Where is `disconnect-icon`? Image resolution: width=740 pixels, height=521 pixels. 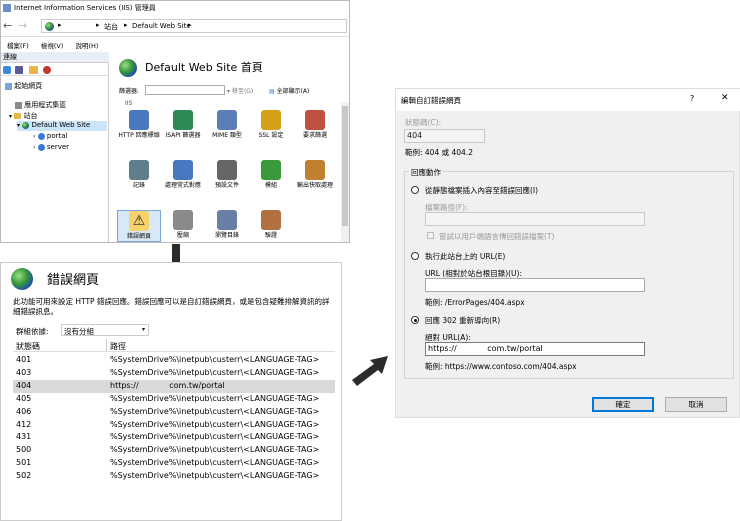 disconnect-icon is located at coordinates (47, 70).